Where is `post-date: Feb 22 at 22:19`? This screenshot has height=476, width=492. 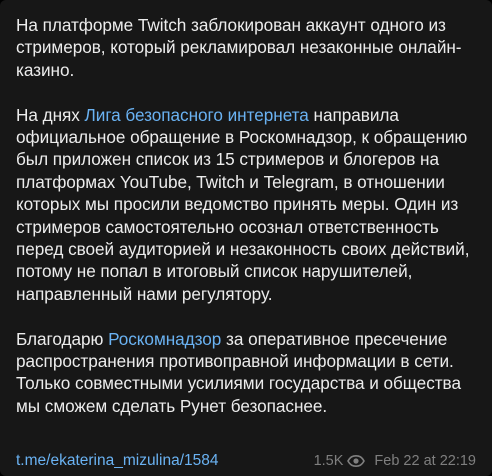 post-date: Feb 22 at 22:19 is located at coordinates (425, 461).